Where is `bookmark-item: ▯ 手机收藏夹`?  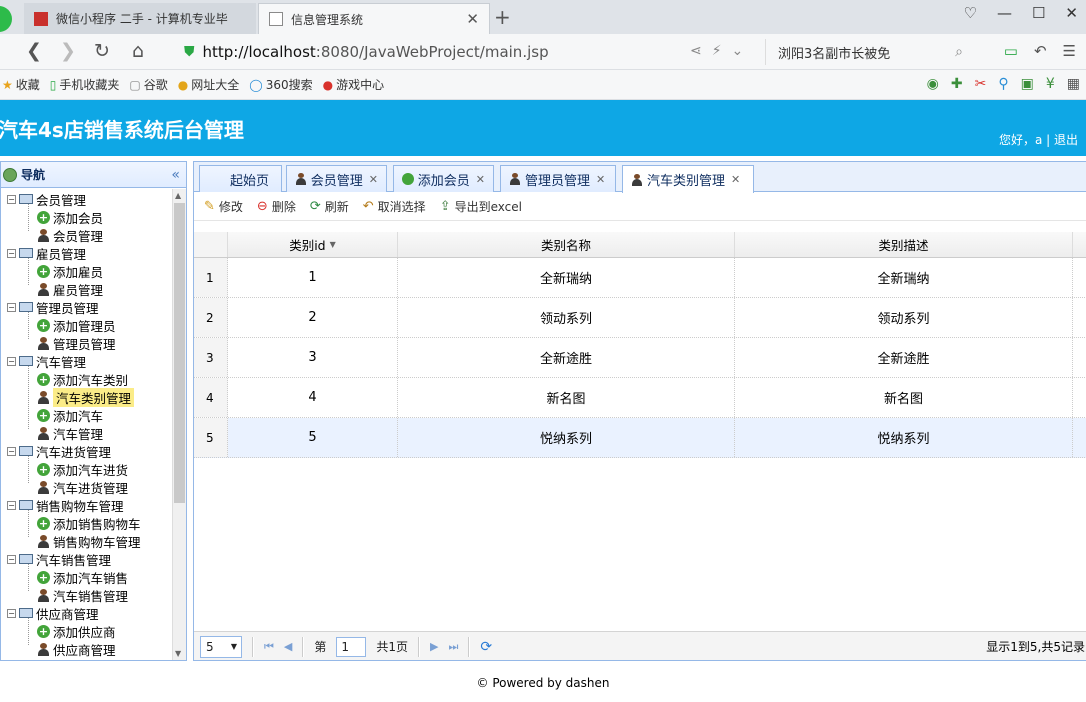 bookmark-item: ▯ 手机收藏夹 is located at coordinates (85, 84).